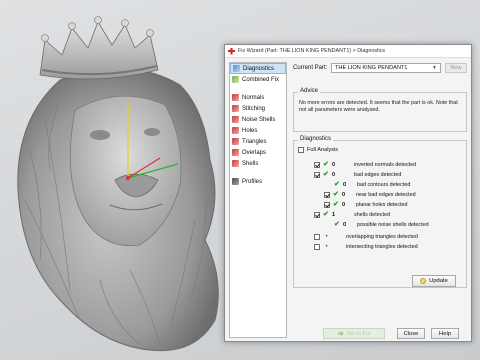 This screenshot has height=360, width=480. I want to click on diag-row-bad-edges: ✔ 0 bad edges detected, so click(357, 175).